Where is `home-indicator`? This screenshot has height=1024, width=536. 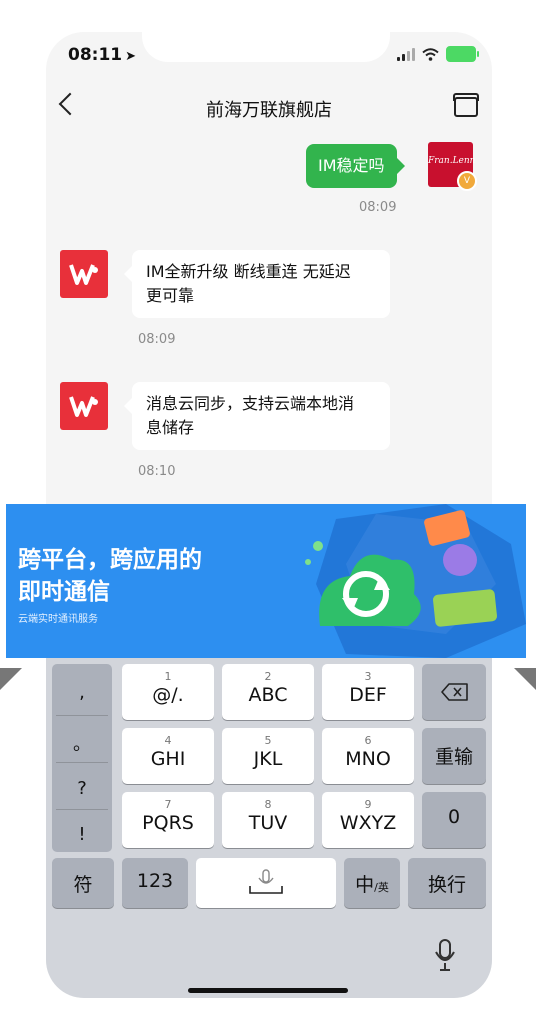 home-indicator is located at coordinates (268, 990).